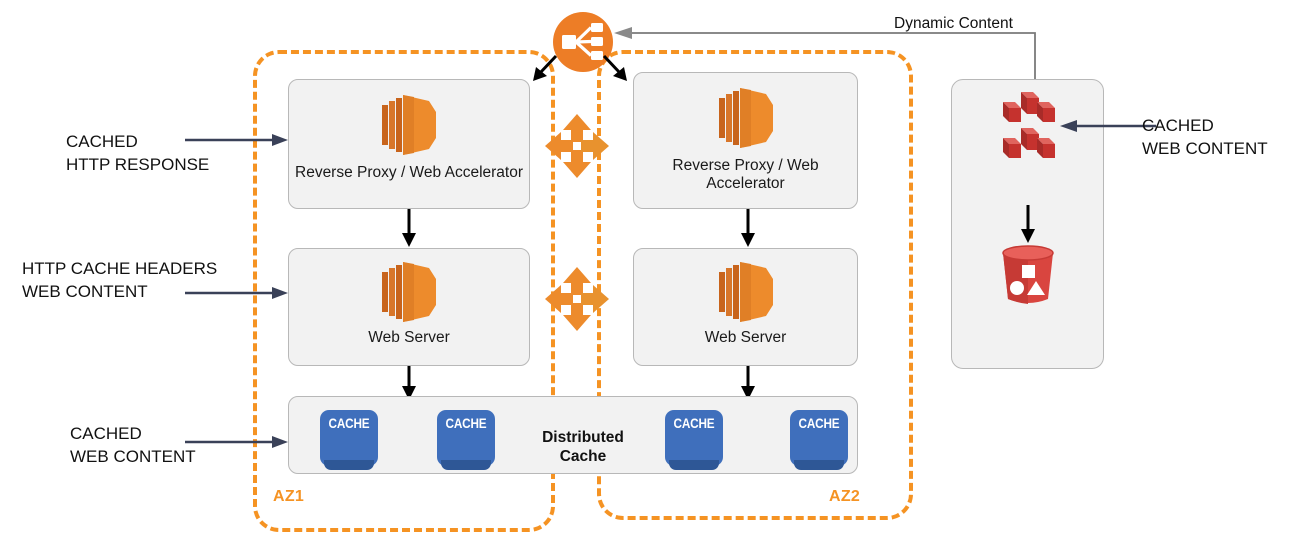 This screenshot has width=1295, height=553. I want to click on cloudfront-title: Amazon, so click(1123, 169).